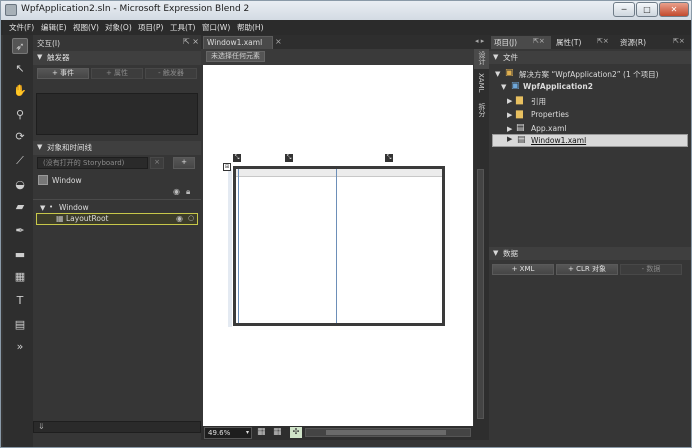  What do you see at coordinates (182, 27) in the screenshot?
I see `menu-tools: 工具(T)` at bounding box center [182, 27].